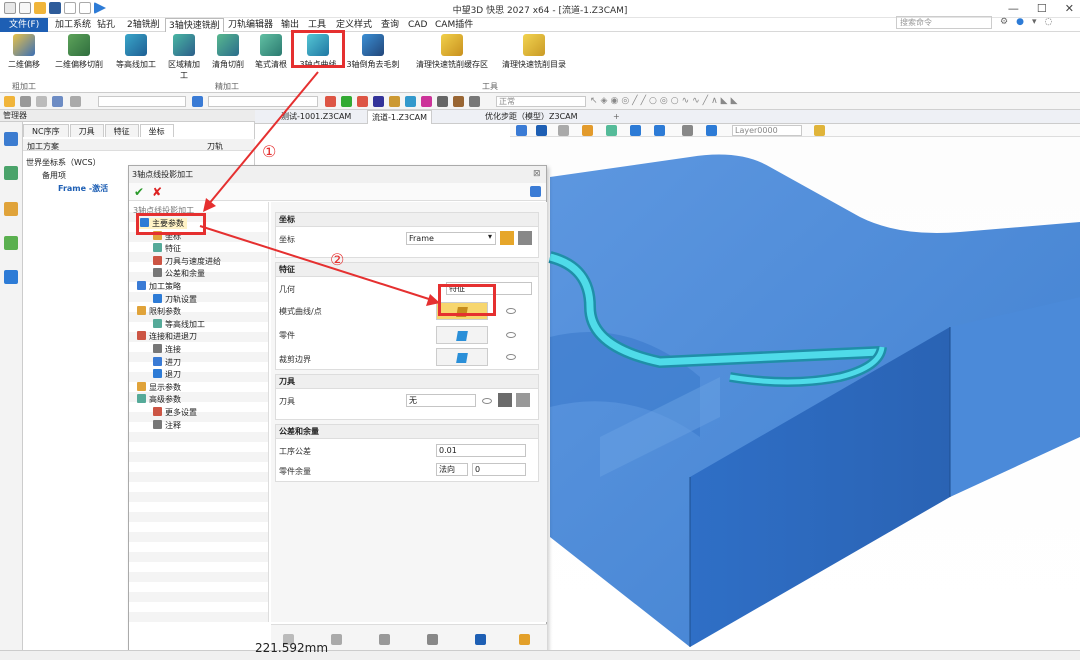 This screenshot has height=660, width=1080. What do you see at coordinates (319, 188) in the screenshot?
I see `annotation-arrows` at bounding box center [319, 188].